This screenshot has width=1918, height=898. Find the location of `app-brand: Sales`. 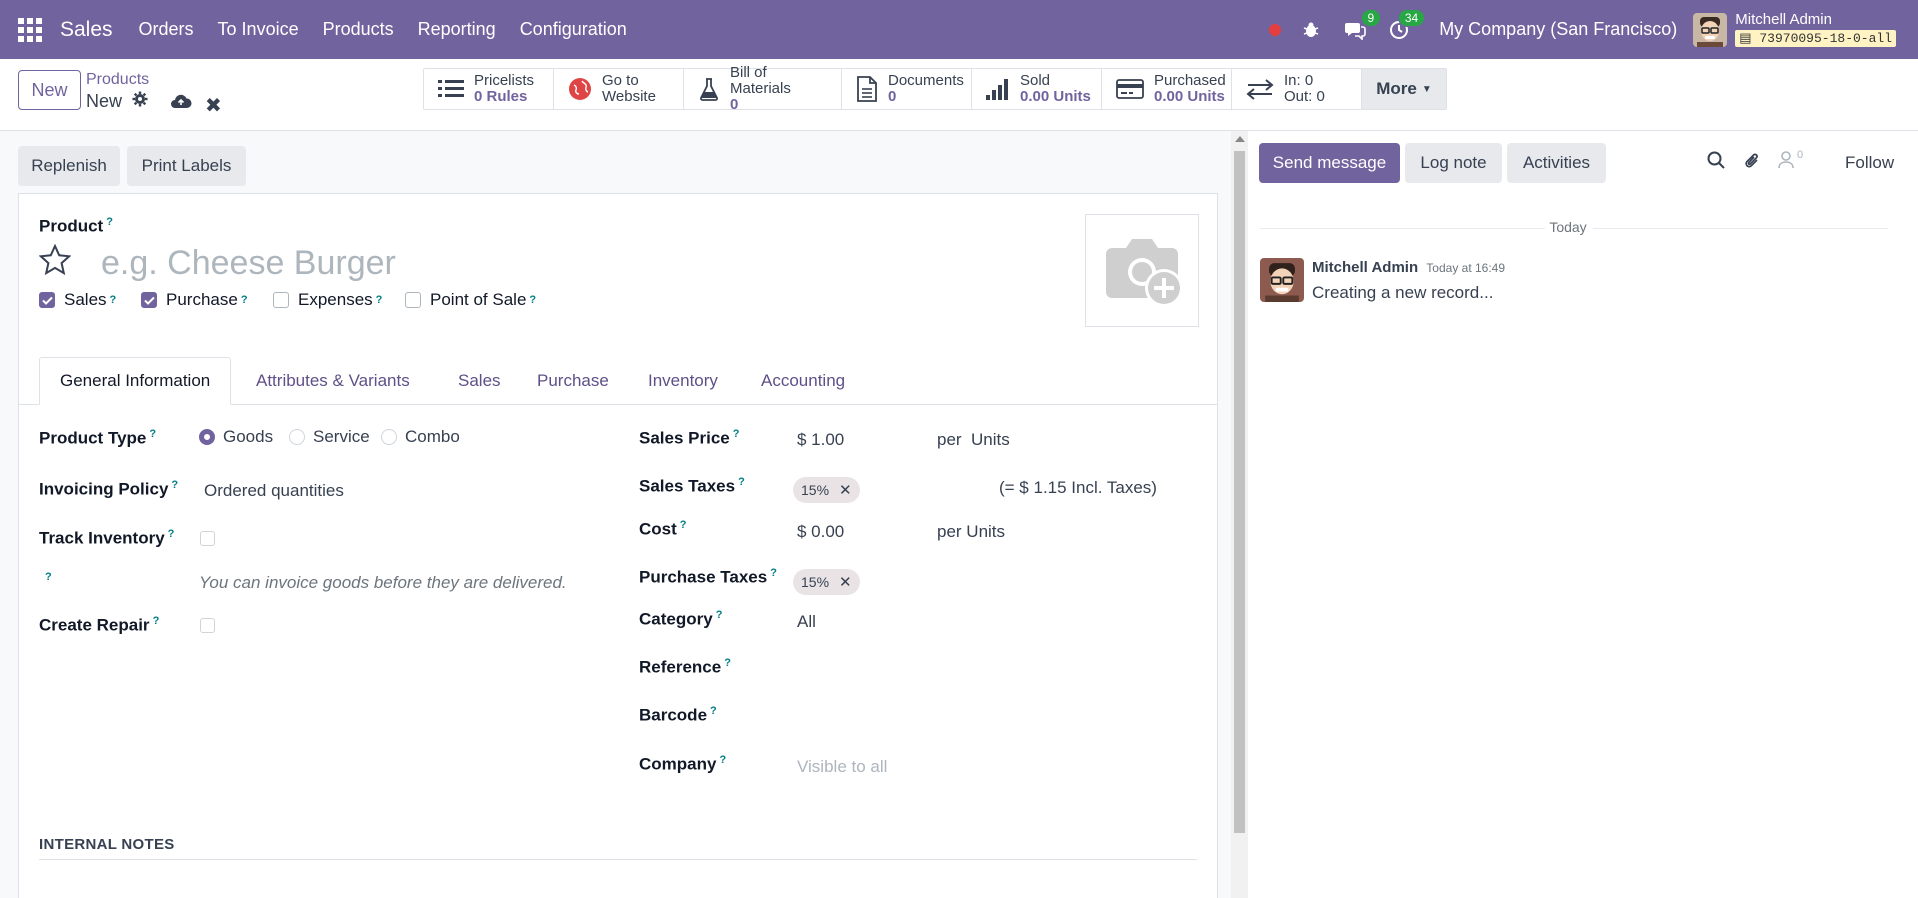

app-brand: Sales is located at coordinates (86, 30).